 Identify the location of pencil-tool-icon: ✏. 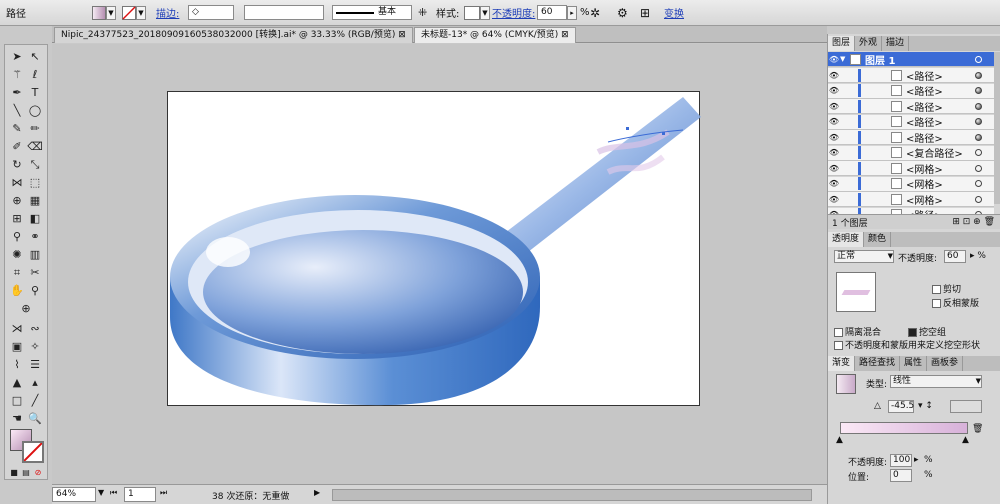
(35, 129).